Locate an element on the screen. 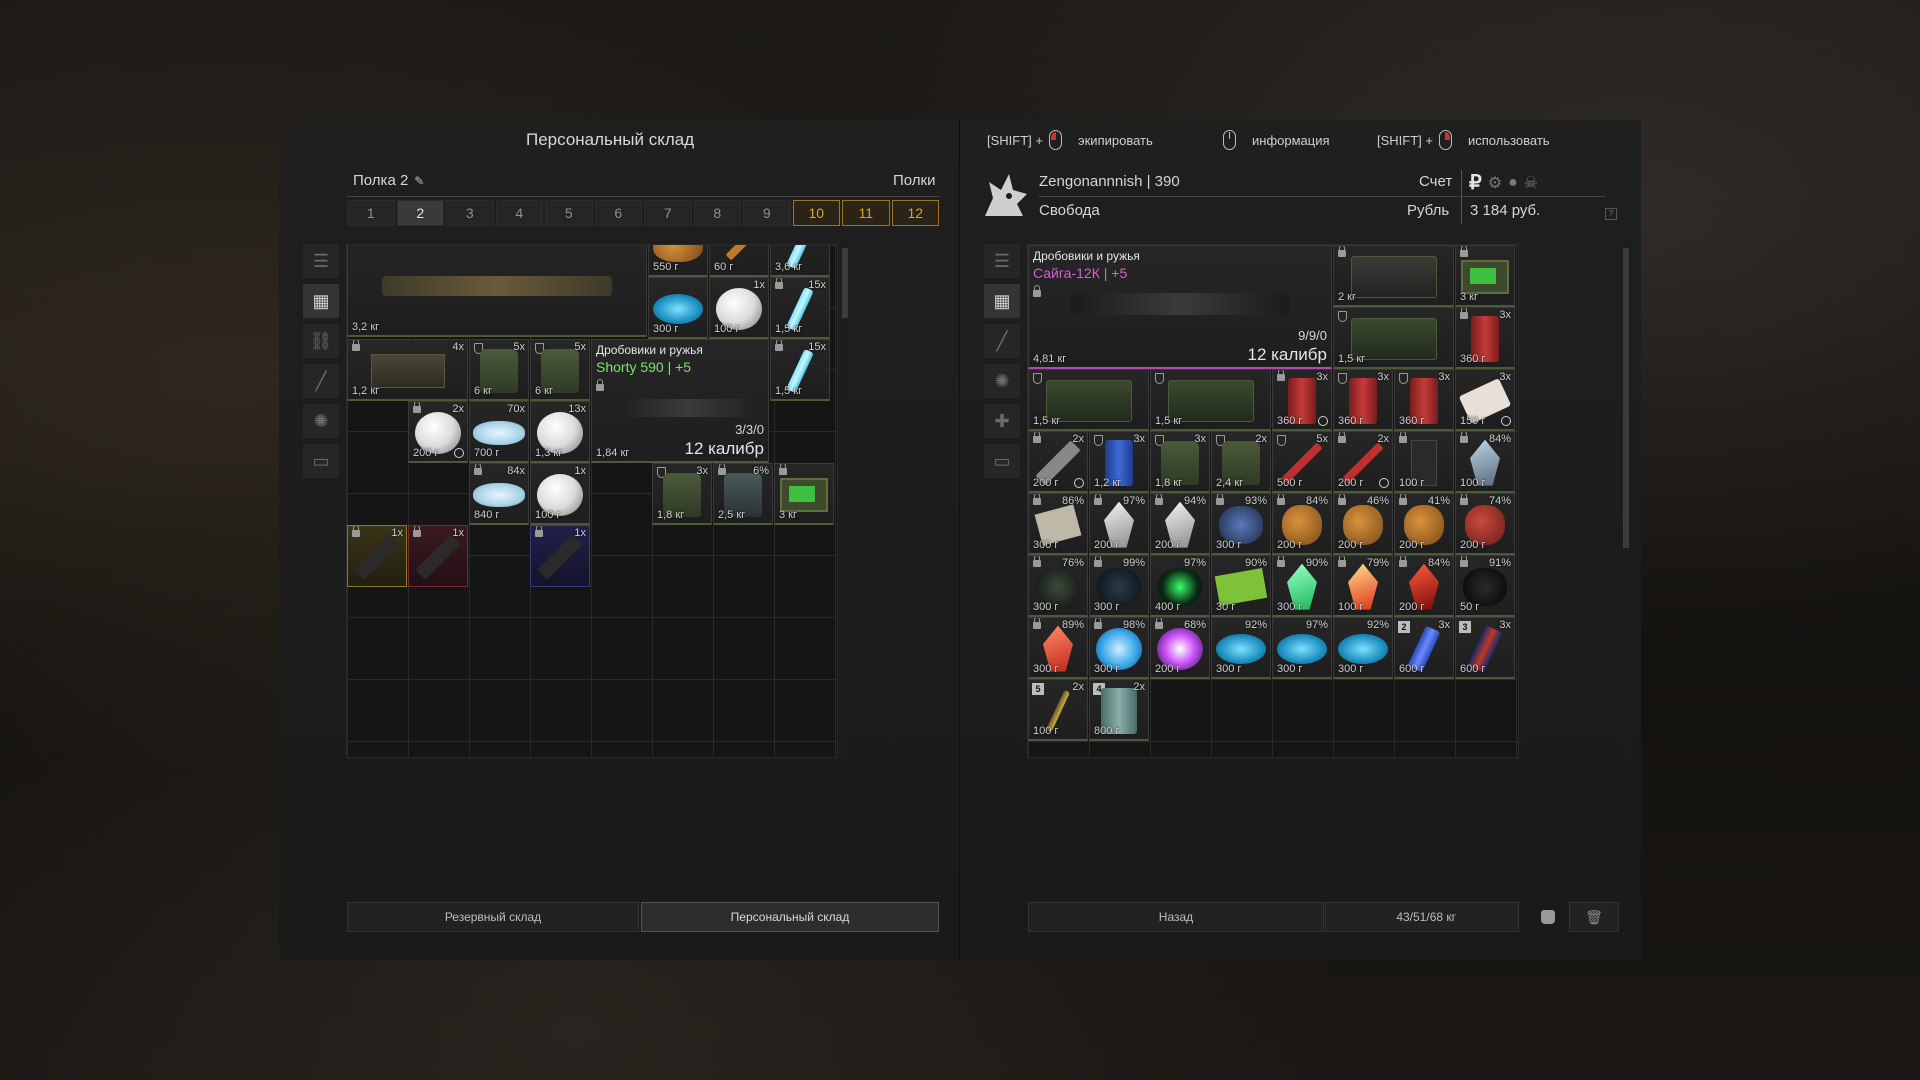  gear-icon: ⚙ is located at coordinates (1495, 183).